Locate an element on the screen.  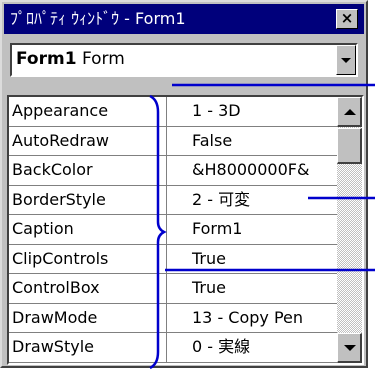
property-name: DrawStyle is located at coordinates (88, 347).